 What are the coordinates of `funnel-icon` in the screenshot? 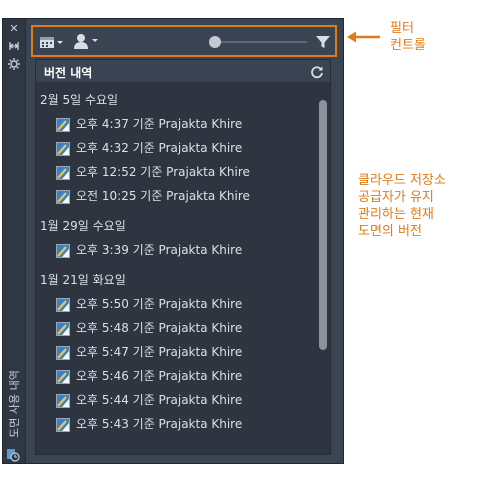 It's located at (323, 42).